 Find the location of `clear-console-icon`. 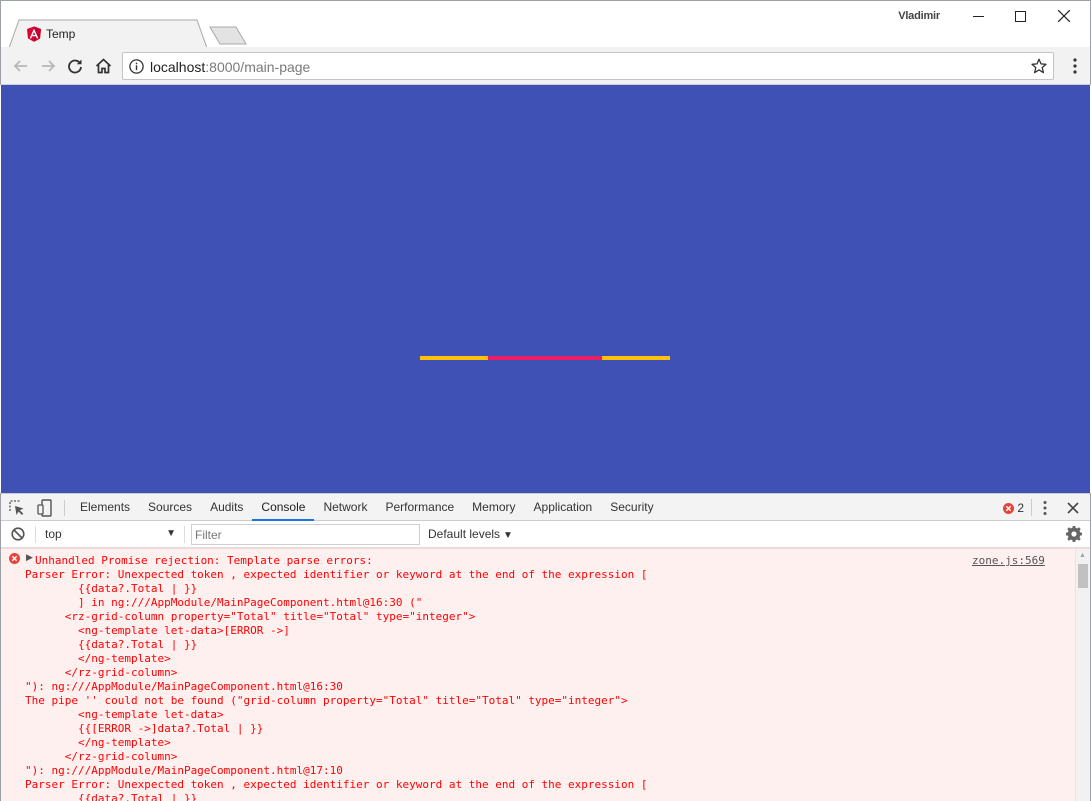

clear-console-icon is located at coordinates (18, 534).